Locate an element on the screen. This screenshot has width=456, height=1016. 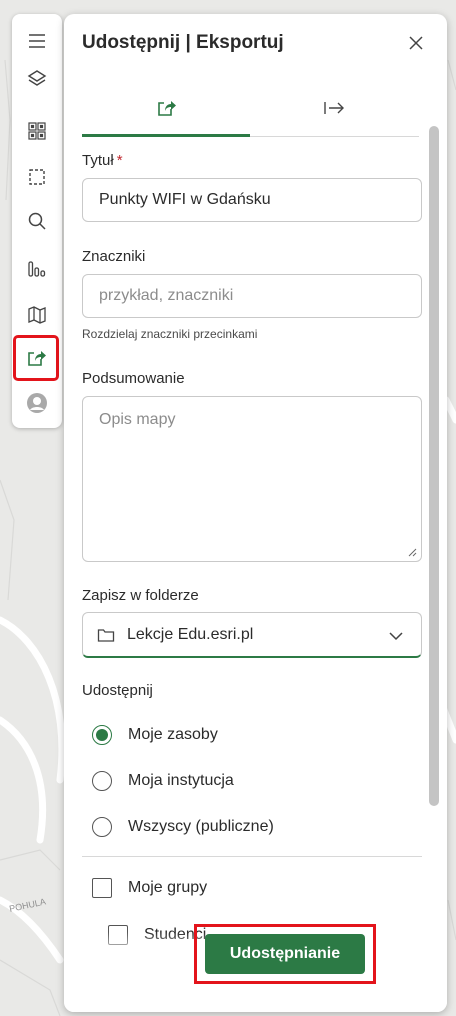
radio-everyone: Wszyscy (publiczne) is located at coordinates (183, 827).